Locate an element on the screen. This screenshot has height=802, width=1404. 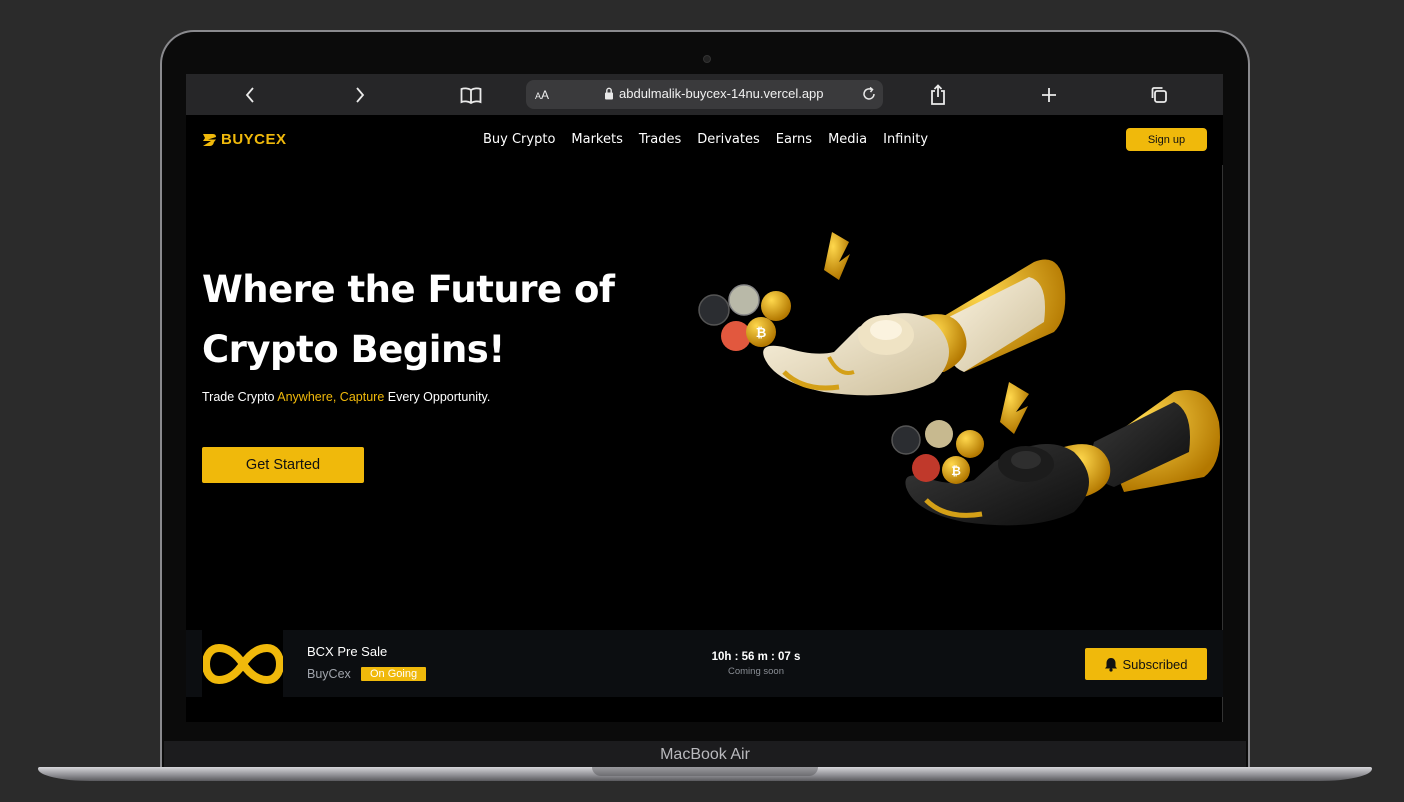
presale-logo is located at coordinates (242, 663).